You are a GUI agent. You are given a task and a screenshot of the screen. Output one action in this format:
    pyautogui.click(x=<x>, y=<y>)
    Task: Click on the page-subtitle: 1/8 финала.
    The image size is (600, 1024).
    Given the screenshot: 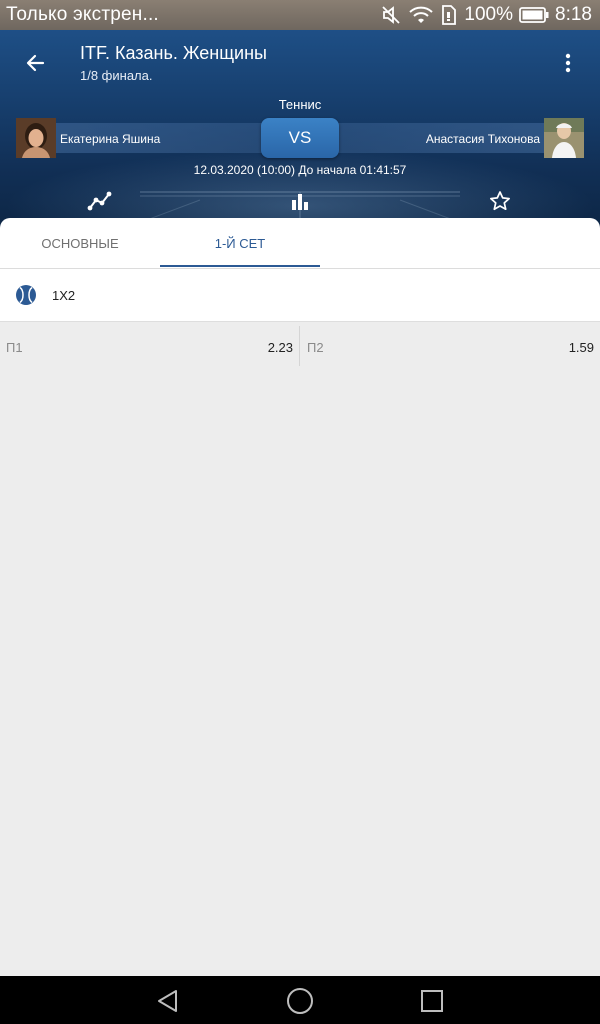 What is the action you would take?
    pyautogui.click(x=116, y=75)
    